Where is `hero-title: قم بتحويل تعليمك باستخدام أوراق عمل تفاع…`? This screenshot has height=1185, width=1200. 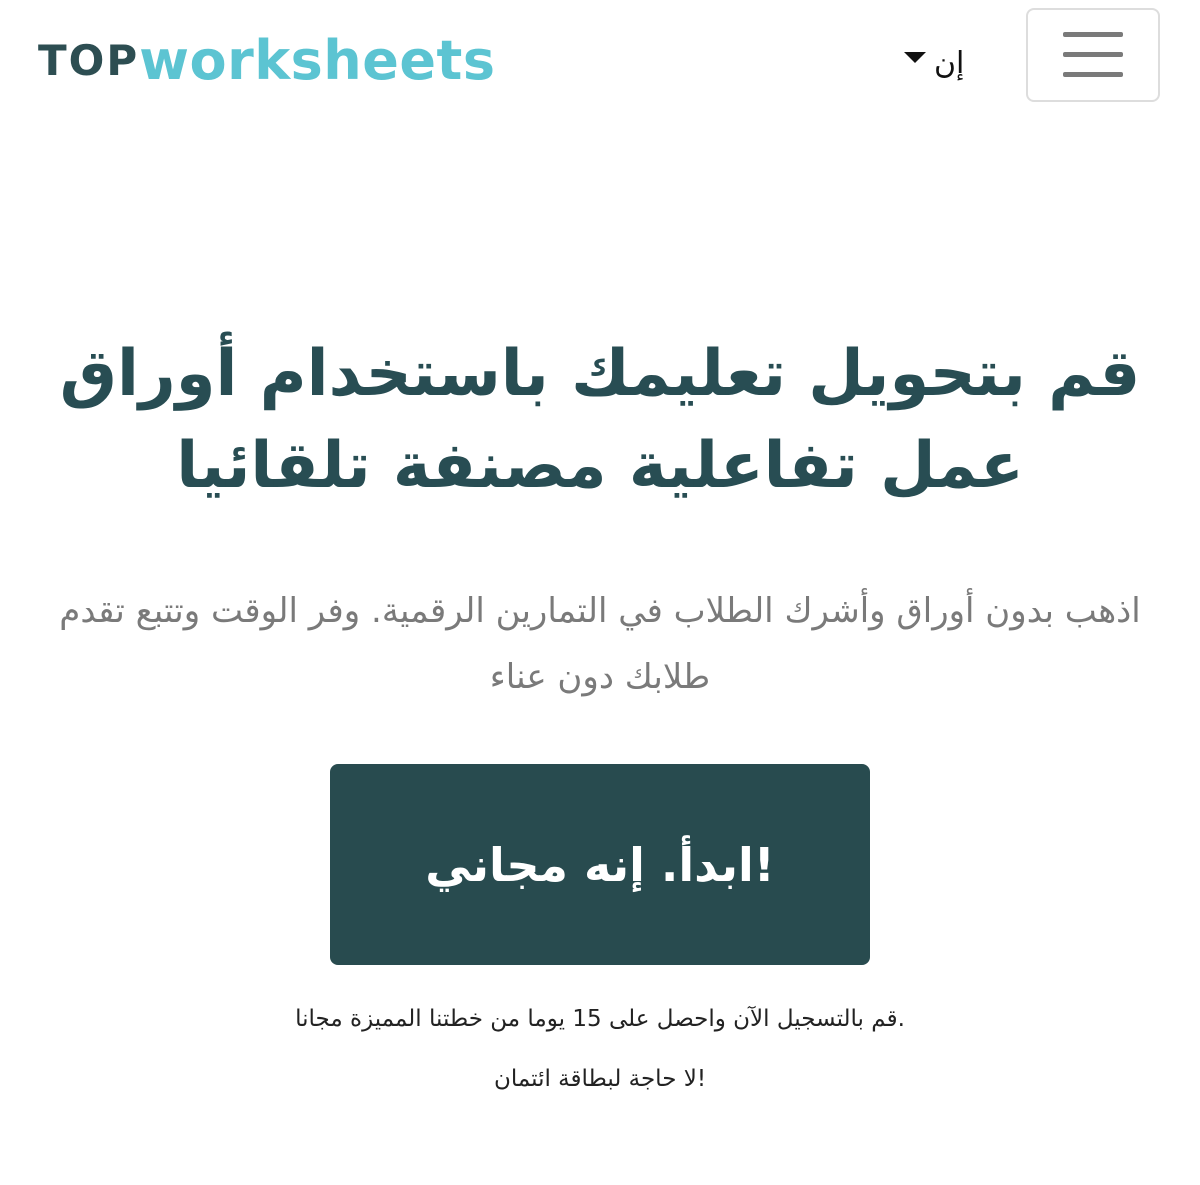 hero-title: قم بتحويل تعليمك باستخدام أوراق عمل تفاع… is located at coordinates (600, 420).